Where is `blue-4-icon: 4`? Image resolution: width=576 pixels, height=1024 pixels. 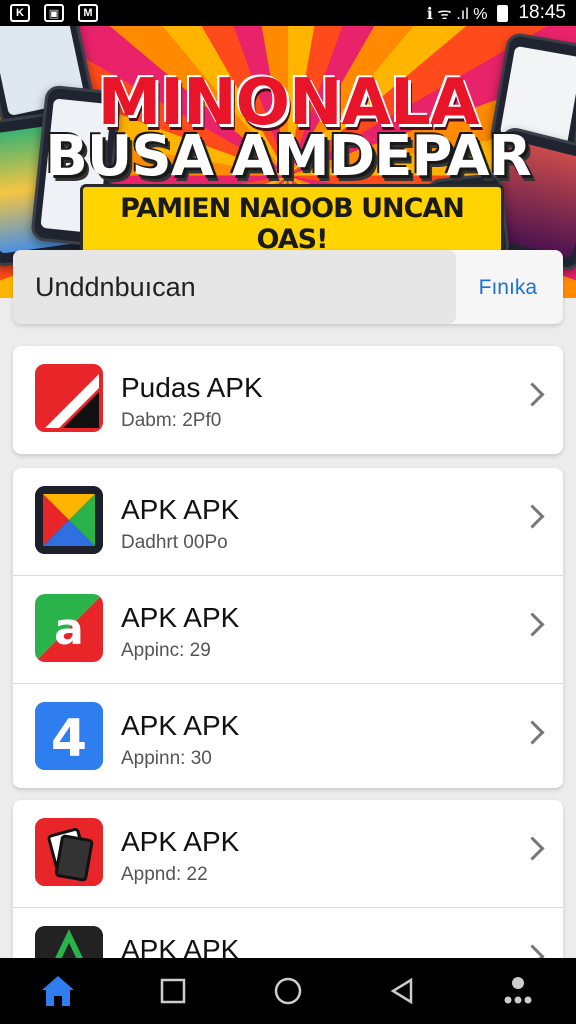 blue-4-icon: 4 is located at coordinates (69, 736).